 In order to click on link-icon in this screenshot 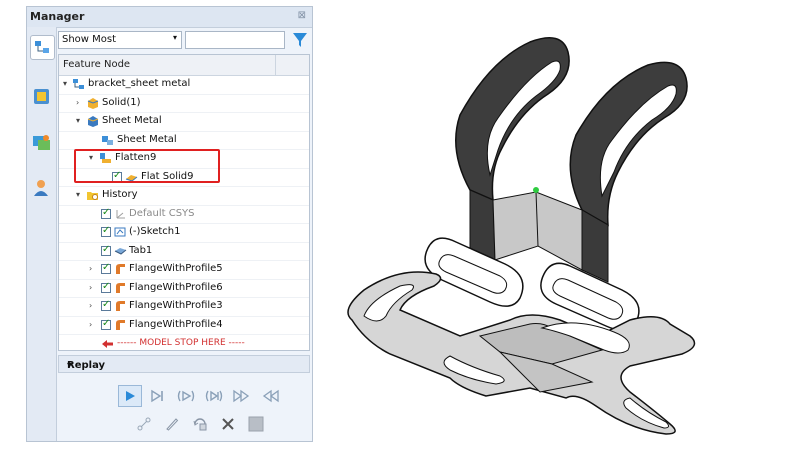, I will do `click(144, 424)`.